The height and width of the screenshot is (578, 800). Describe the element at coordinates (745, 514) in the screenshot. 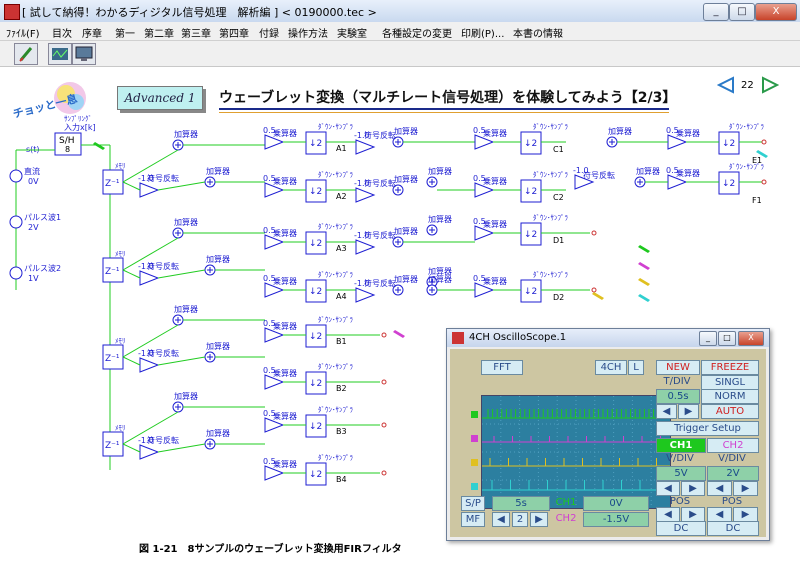

I see `ch2-pos-right-button: ▶` at that location.